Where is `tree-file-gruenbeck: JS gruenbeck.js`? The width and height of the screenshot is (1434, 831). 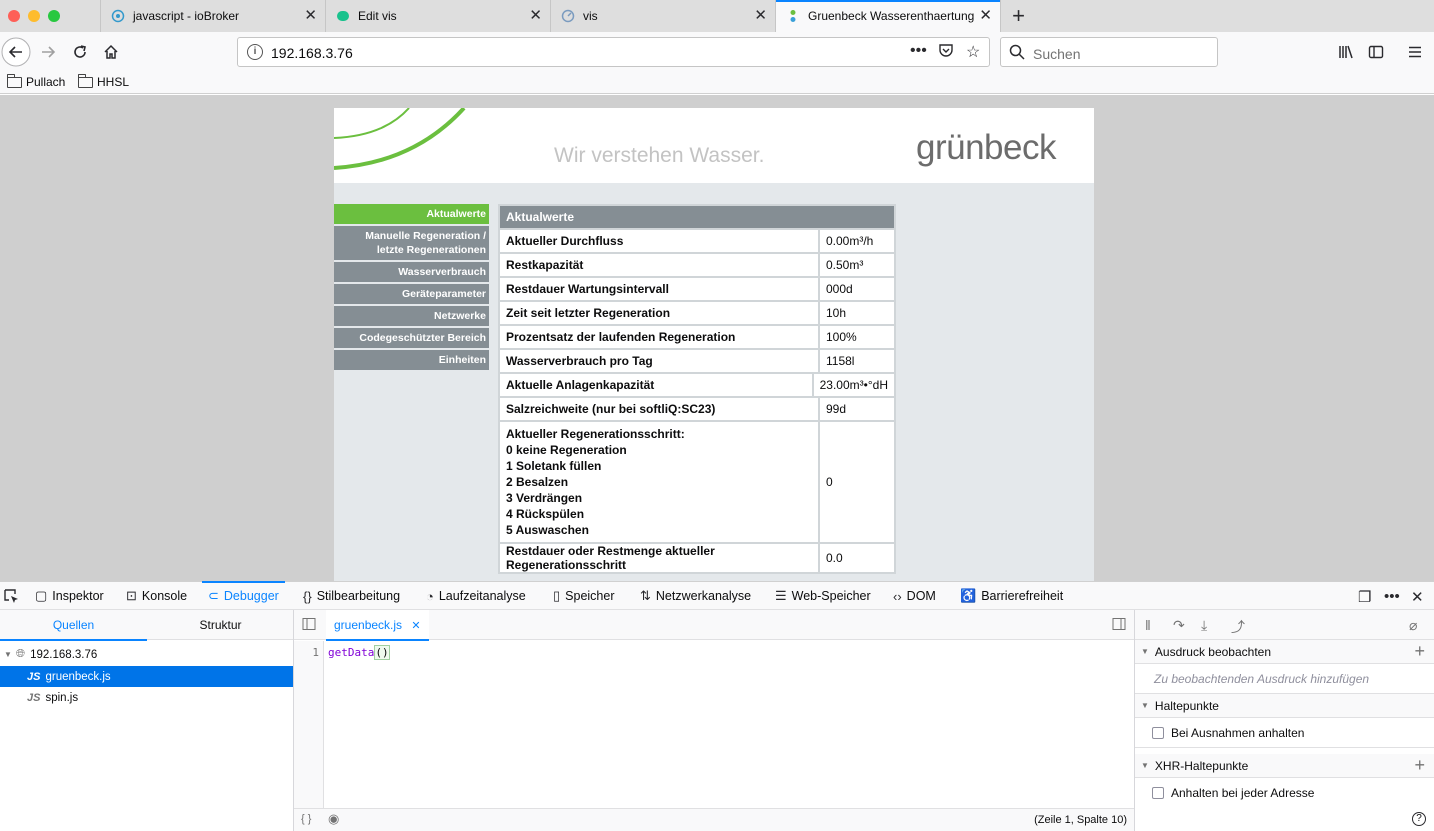
tree-file-gruenbeck: JS gruenbeck.js is located at coordinates (146, 676).